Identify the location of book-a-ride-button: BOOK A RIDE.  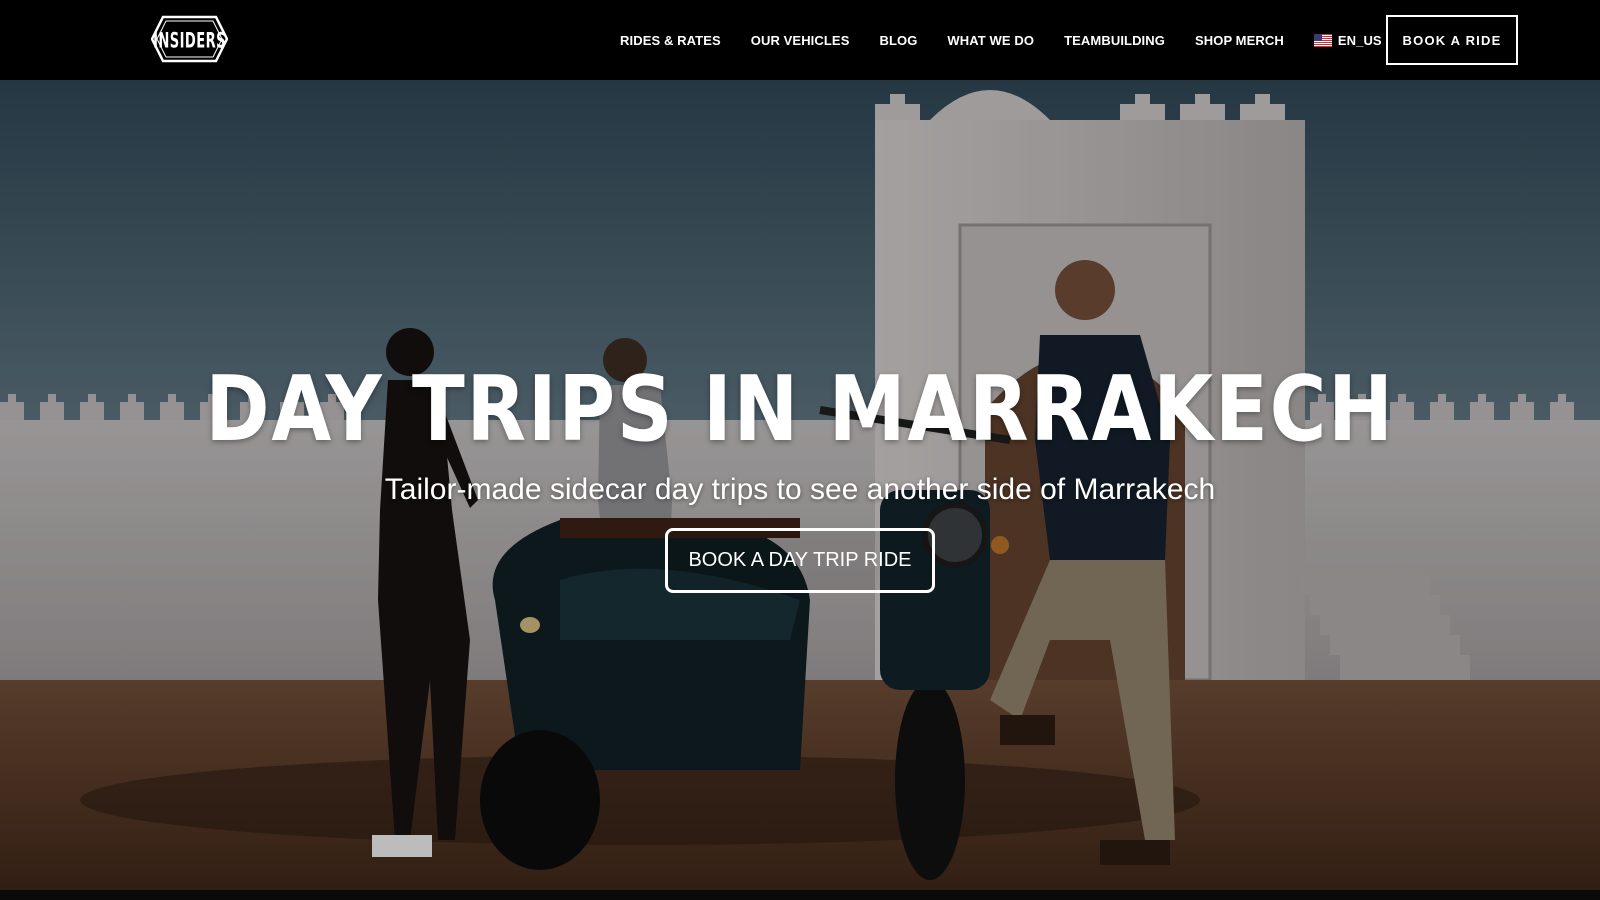
(1452, 40).